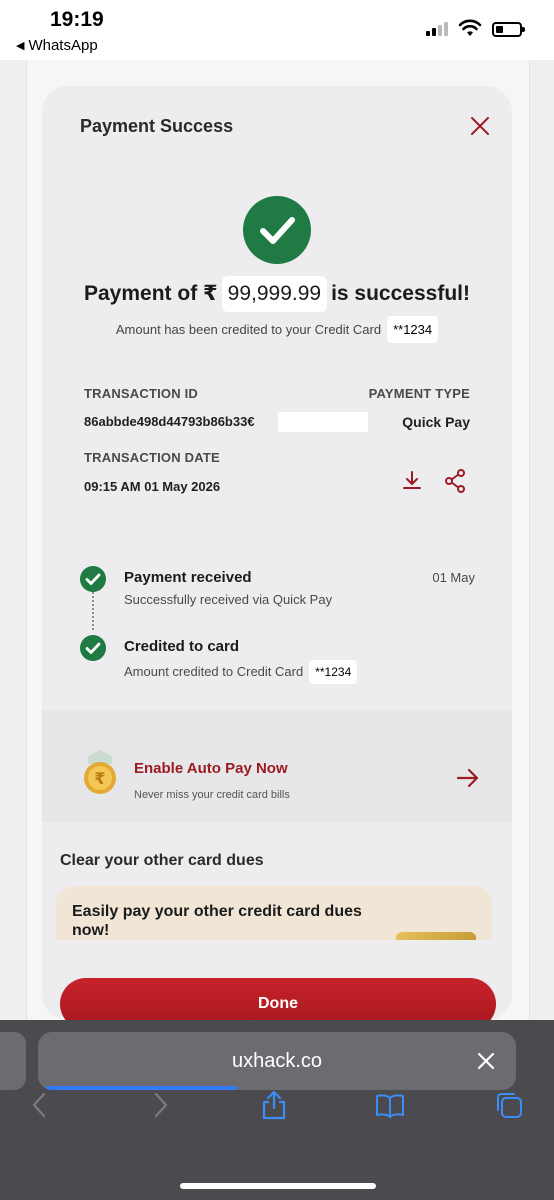 The image size is (554, 1200). What do you see at coordinates (151, 293) in the screenshot?
I see `headline-prefix: Payment of ₹` at bounding box center [151, 293].